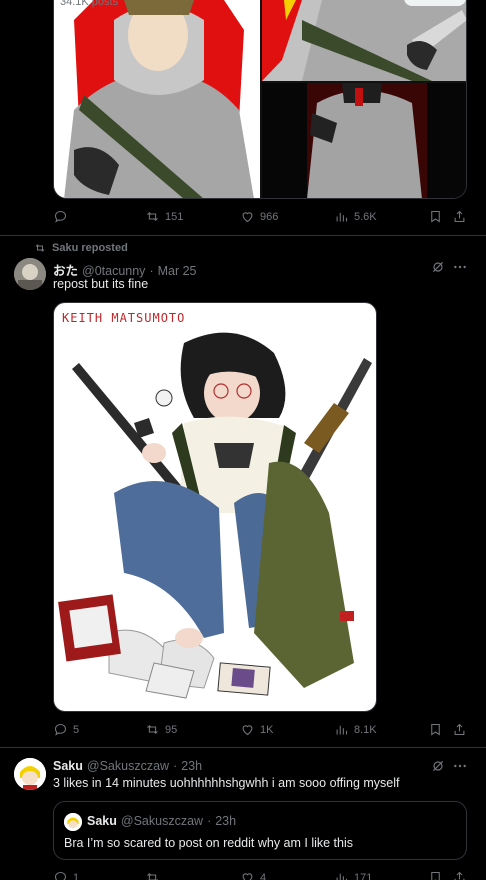 The height and width of the screenshot is (880, 486). What do you see at coordinates (365, 216) in the screenshot?
I see `views-count: 5.6K` at bounding box center [365, 216].